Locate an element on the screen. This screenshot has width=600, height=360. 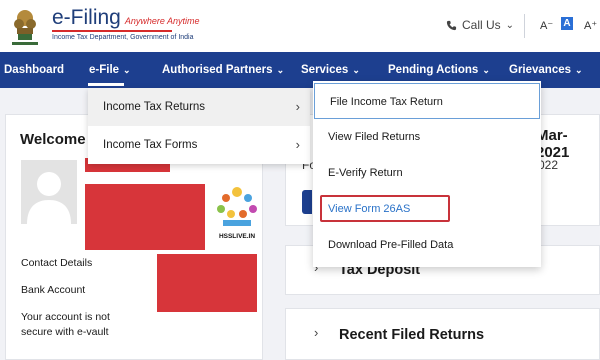
brand-underline is located at coordinates (112, 31).